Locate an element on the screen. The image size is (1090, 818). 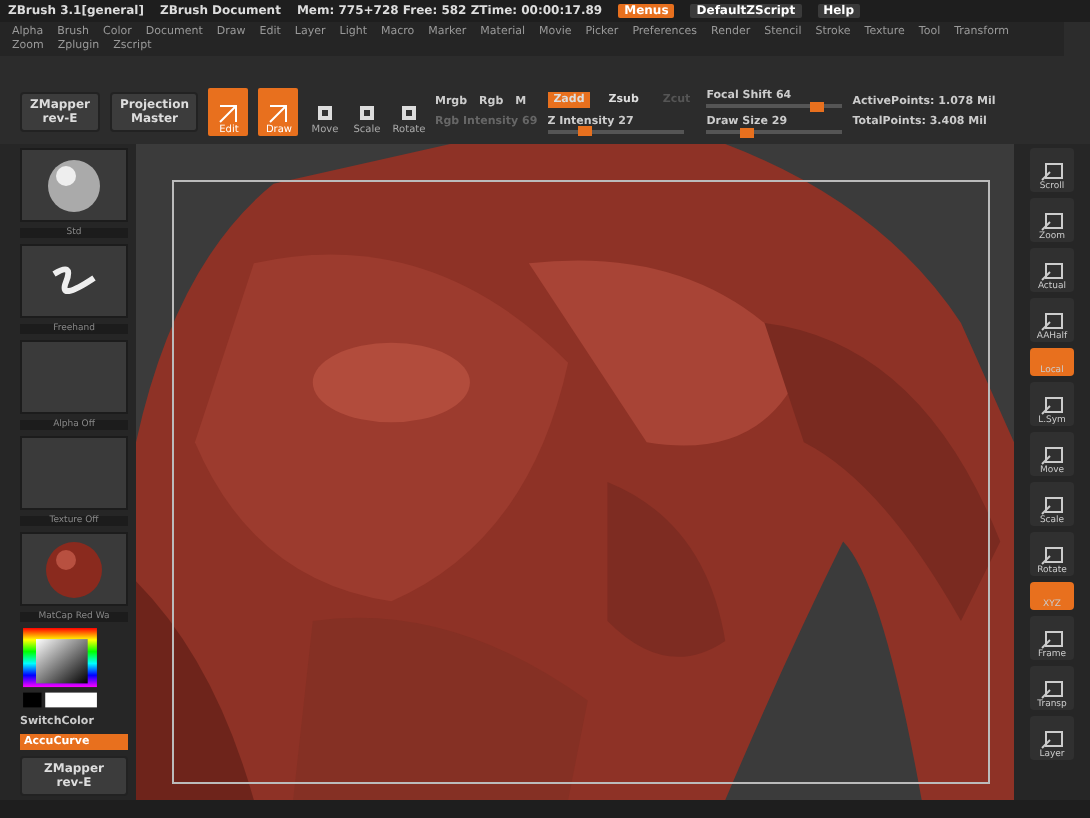
material-sphere-icon is located at coordinates (74, 569).